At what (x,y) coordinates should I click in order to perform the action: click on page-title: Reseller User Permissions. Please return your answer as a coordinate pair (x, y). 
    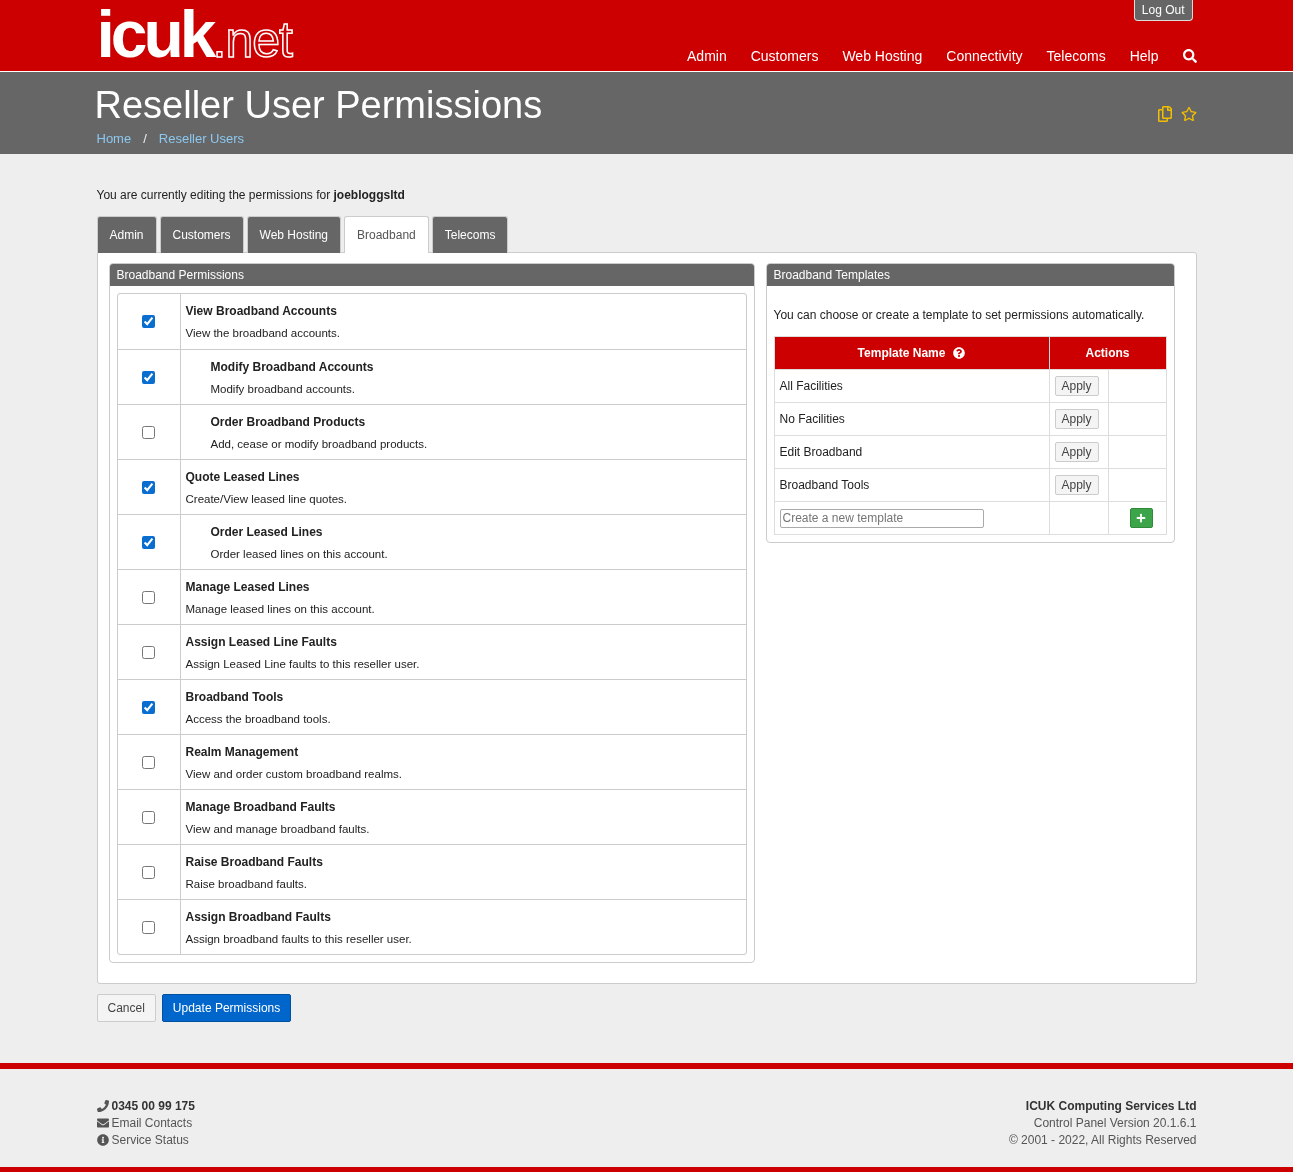
    Looking at the image, I should click on (318, 105).